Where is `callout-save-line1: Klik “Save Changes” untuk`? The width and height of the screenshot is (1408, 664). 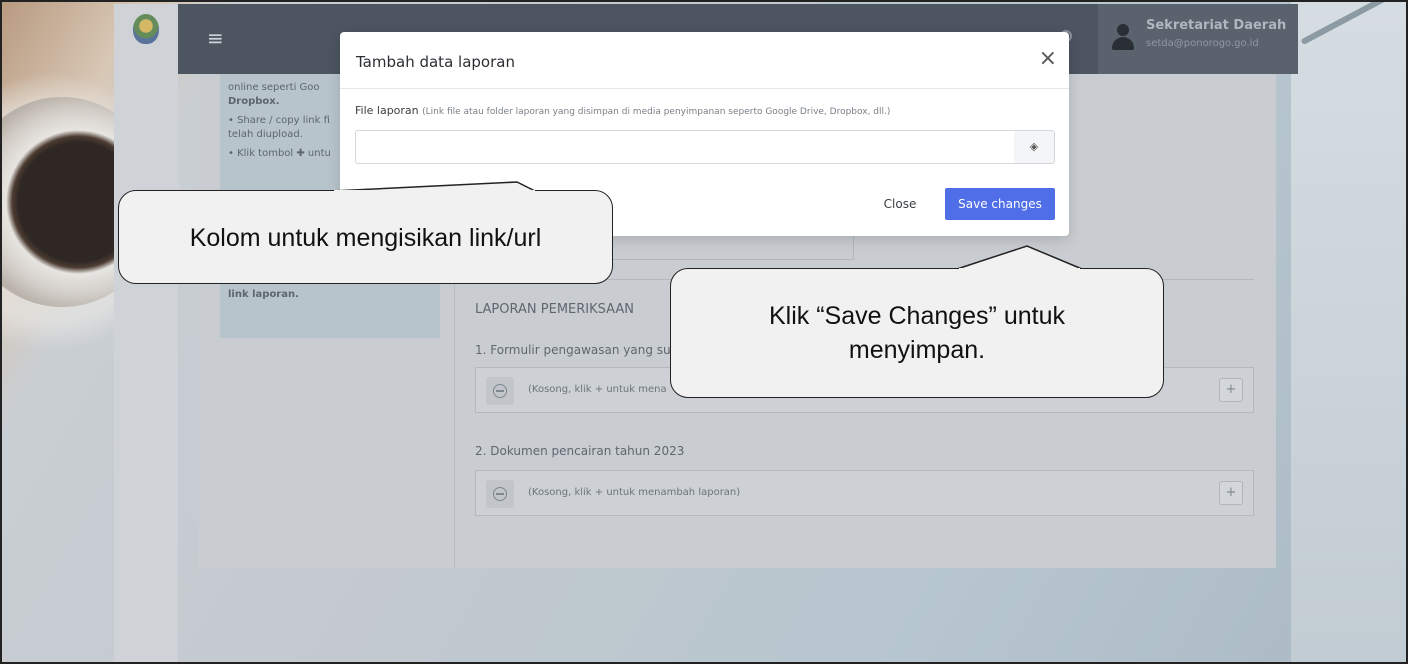 callout-save-line1: Klik “Save Changes” untuk is located at coordinates (917, 316).